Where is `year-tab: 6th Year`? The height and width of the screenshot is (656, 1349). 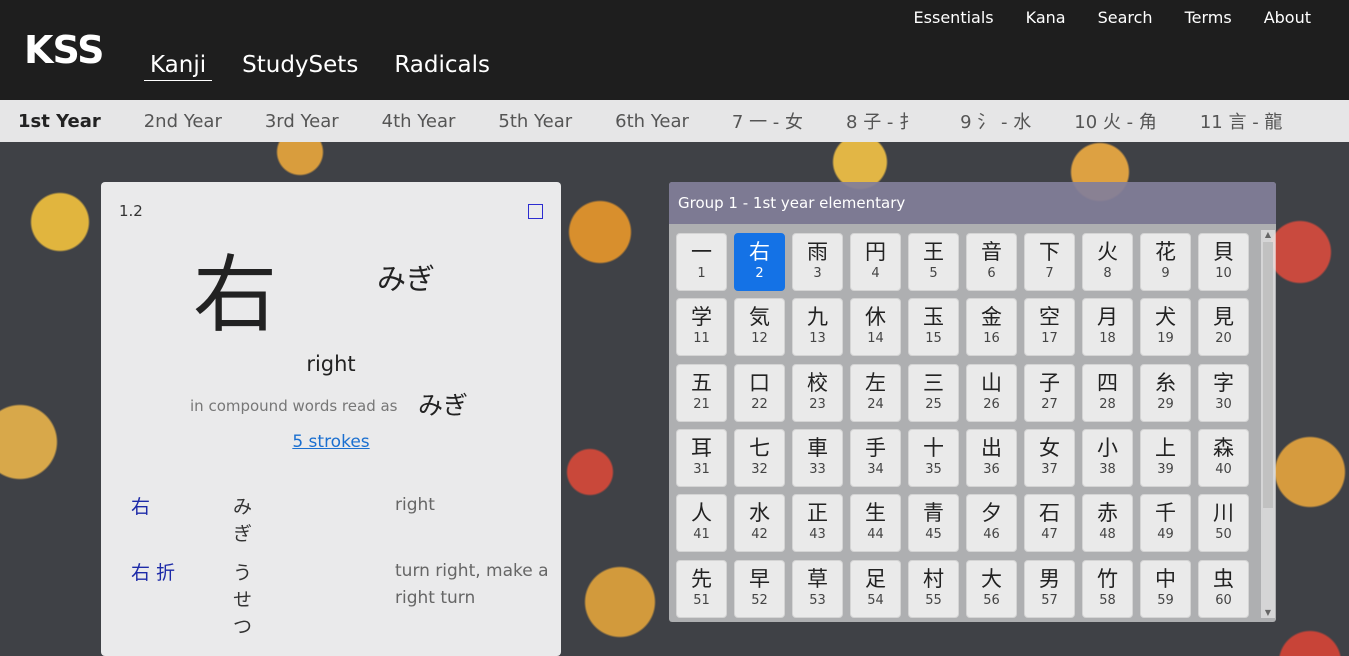
year-tab: 6th Year is located at coordinates (652, 121).